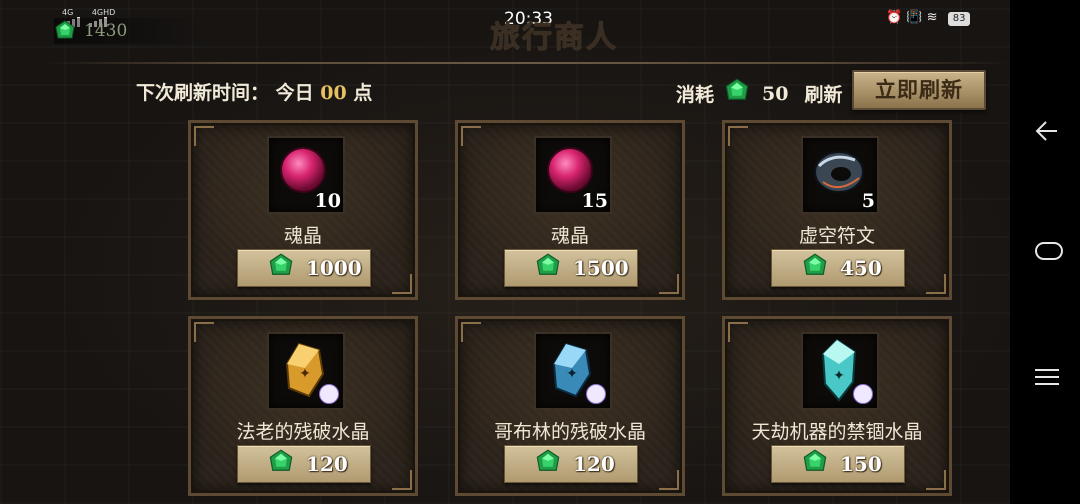 The image size is (1080, 504). What do you see at coordinates (838, 464) in the screenshot?
I see `buy-button: 150` at bounding box center [838, 464].